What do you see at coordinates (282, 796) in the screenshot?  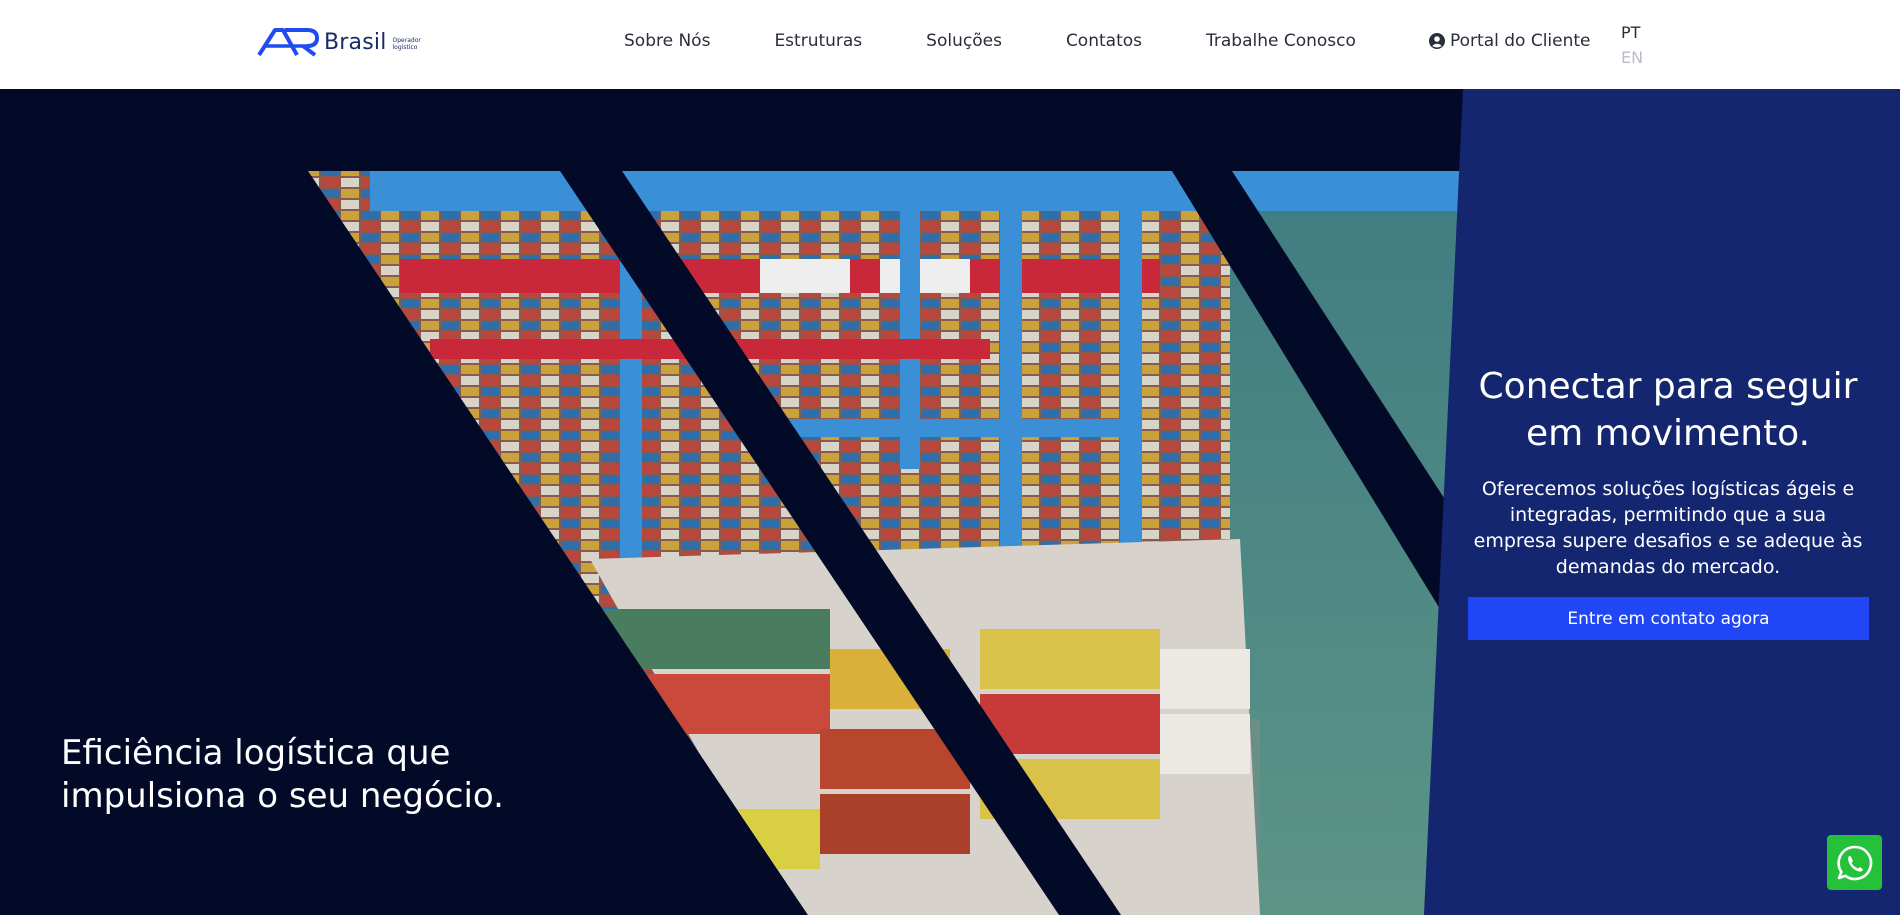 I see `hero-tagline-line2: impulsiona o seu negócio.` at bounding box center [282, 796].